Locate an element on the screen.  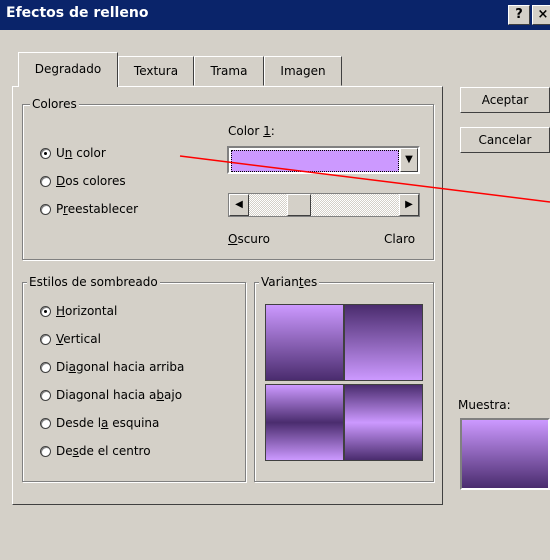
tab-degradado: Degradado is located at coordinates (68, 69).